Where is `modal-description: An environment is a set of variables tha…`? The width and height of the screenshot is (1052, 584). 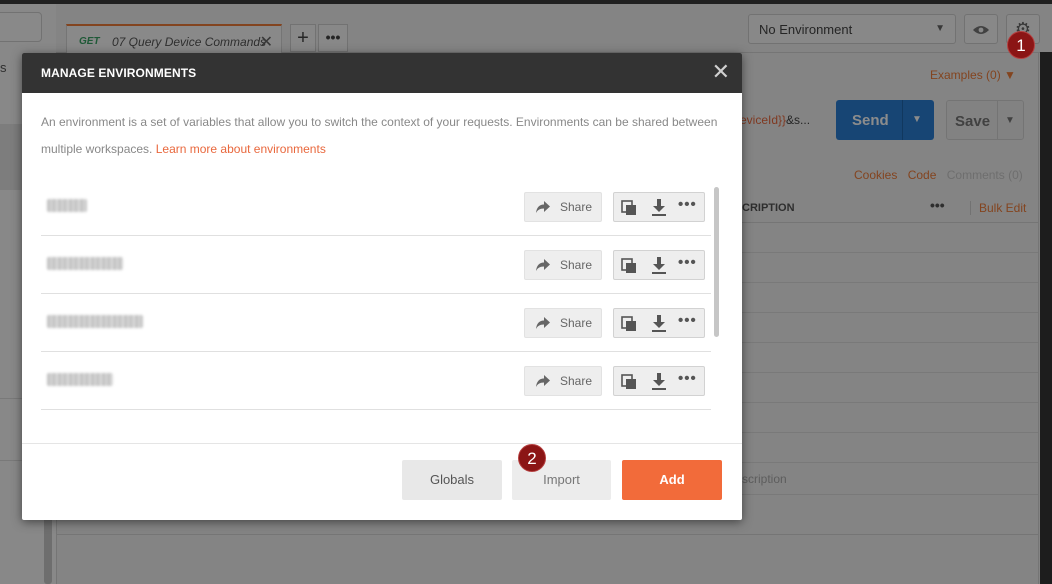
modal-description: An environment is a set of variables tha… is located at coordinates (381, 136).